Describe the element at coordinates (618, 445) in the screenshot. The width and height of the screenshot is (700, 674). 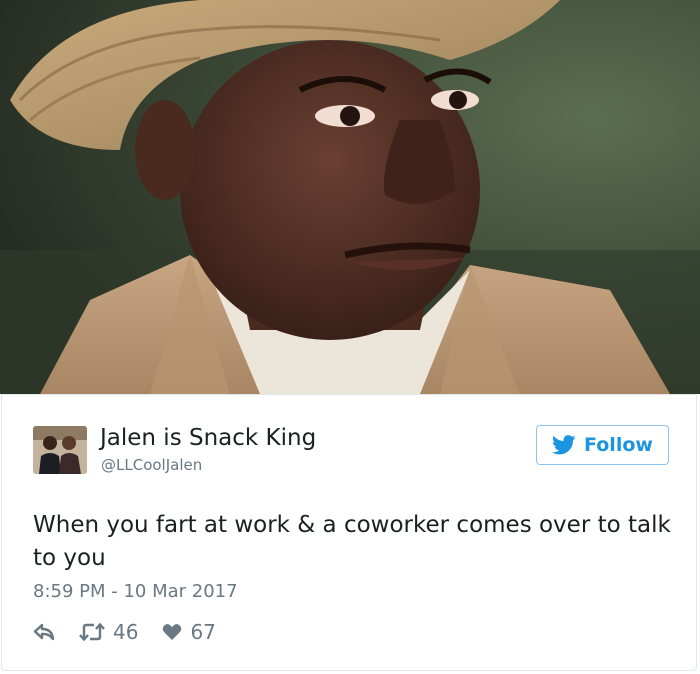
I see `follow-button-label: Follow` at that location.